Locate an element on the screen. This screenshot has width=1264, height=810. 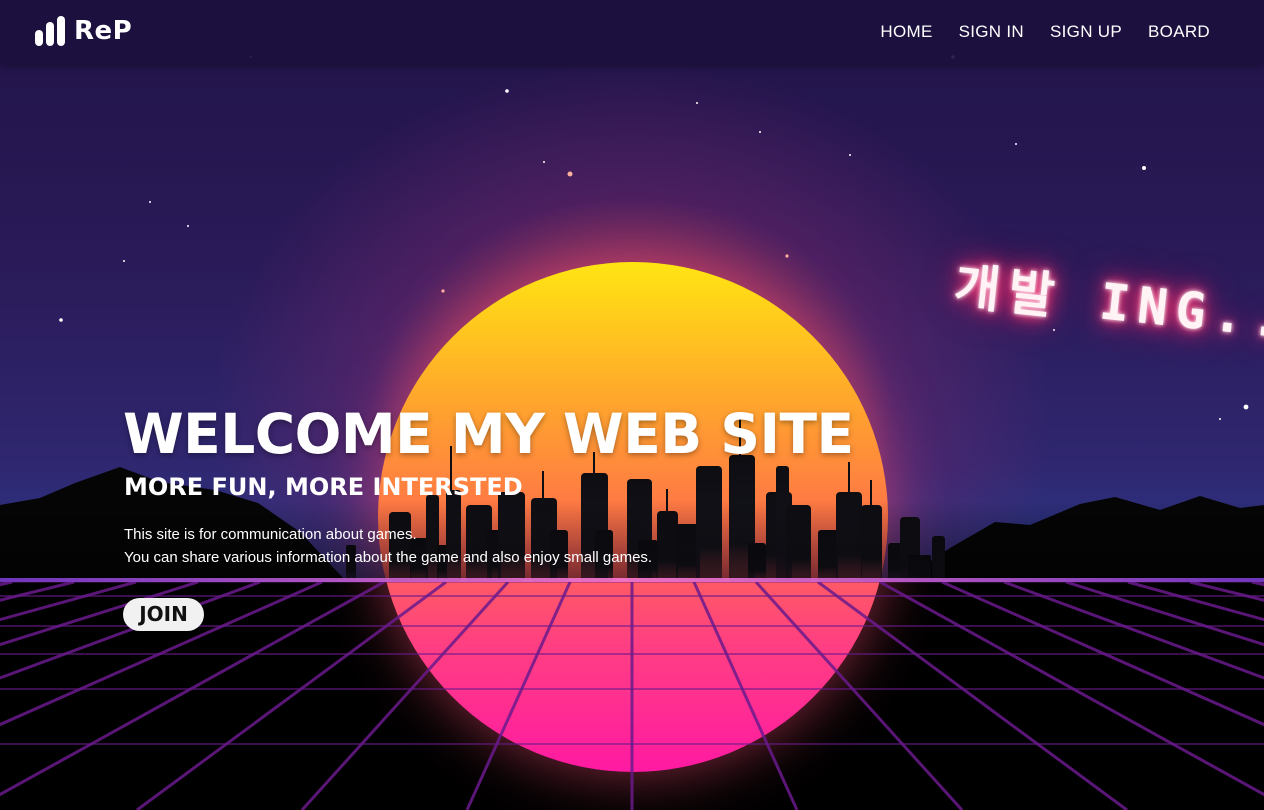
hero-title: WELCOME MY WEB SITE is located at coordinates (488, 434).